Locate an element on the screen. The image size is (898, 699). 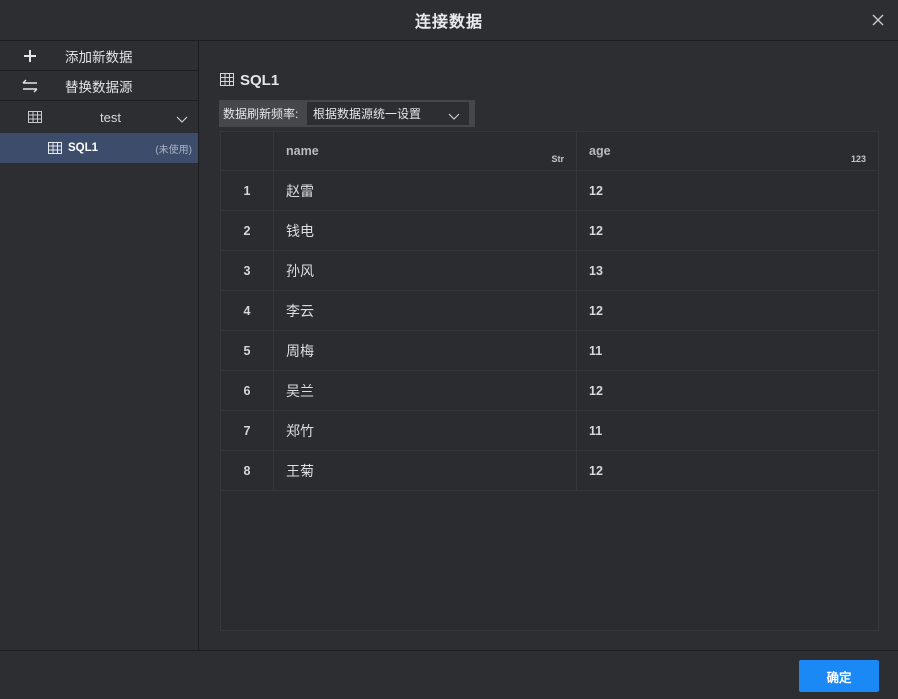
cell-name: 赵雷 is located at coordinates (425, 190).